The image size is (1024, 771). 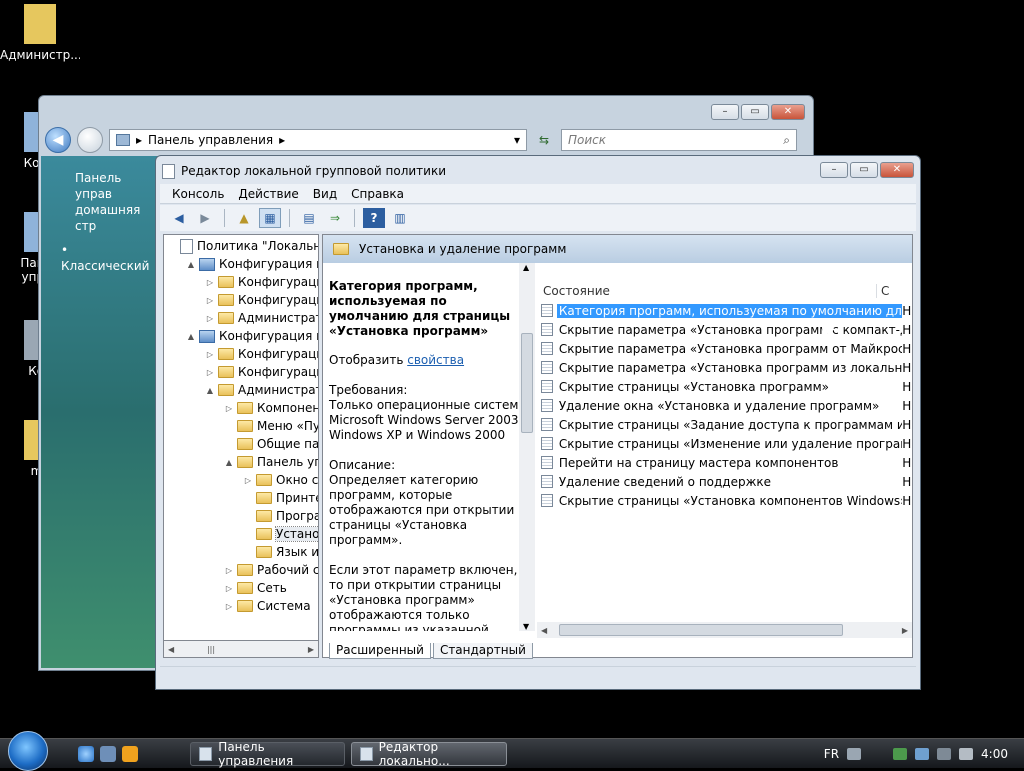 I want to click on list-horizontal-scrollbar: ◀ ▶, so click(x=724, y=630).